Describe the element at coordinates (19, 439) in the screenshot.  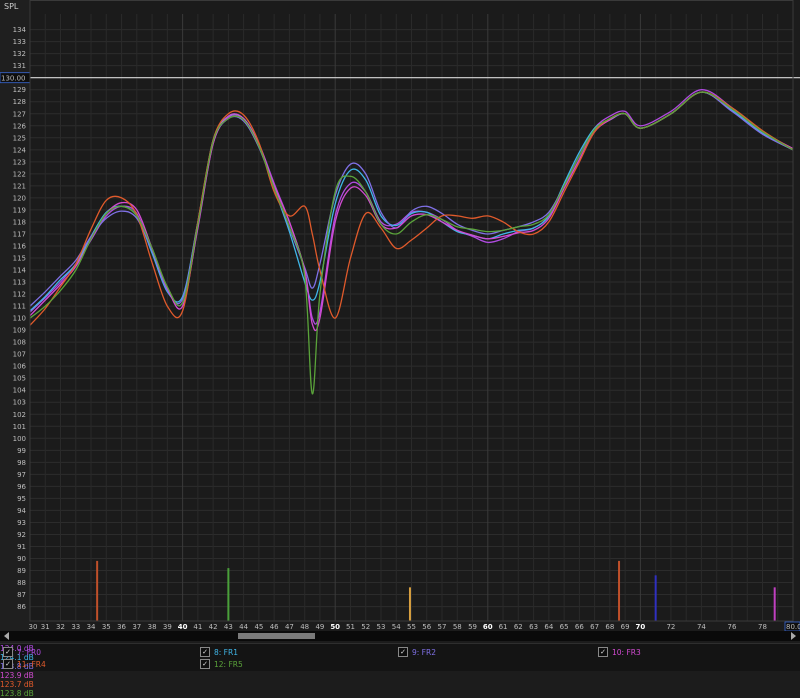
I see `y-tick-label: 100` at that location.